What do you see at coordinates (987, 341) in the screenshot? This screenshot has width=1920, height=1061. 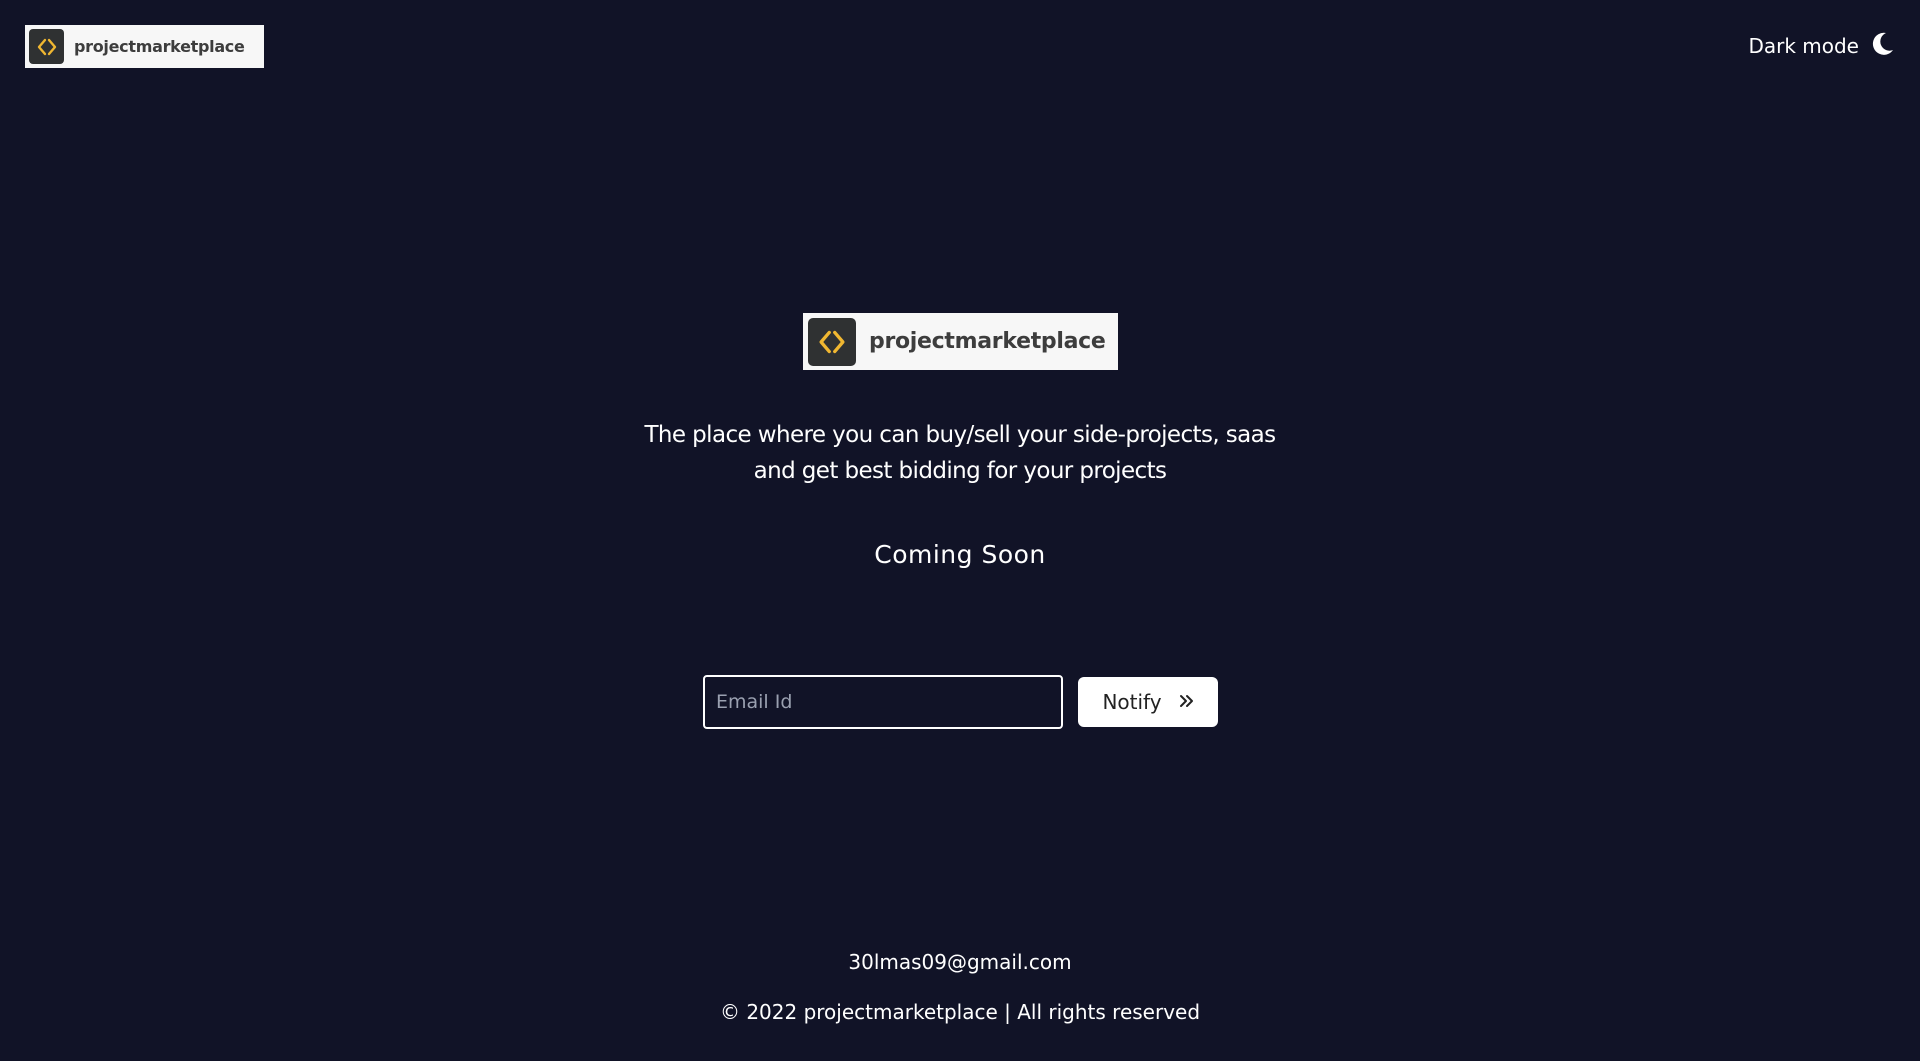 I see `hero-logo-text: projectmarketplace` at bounding box center [987, 341].